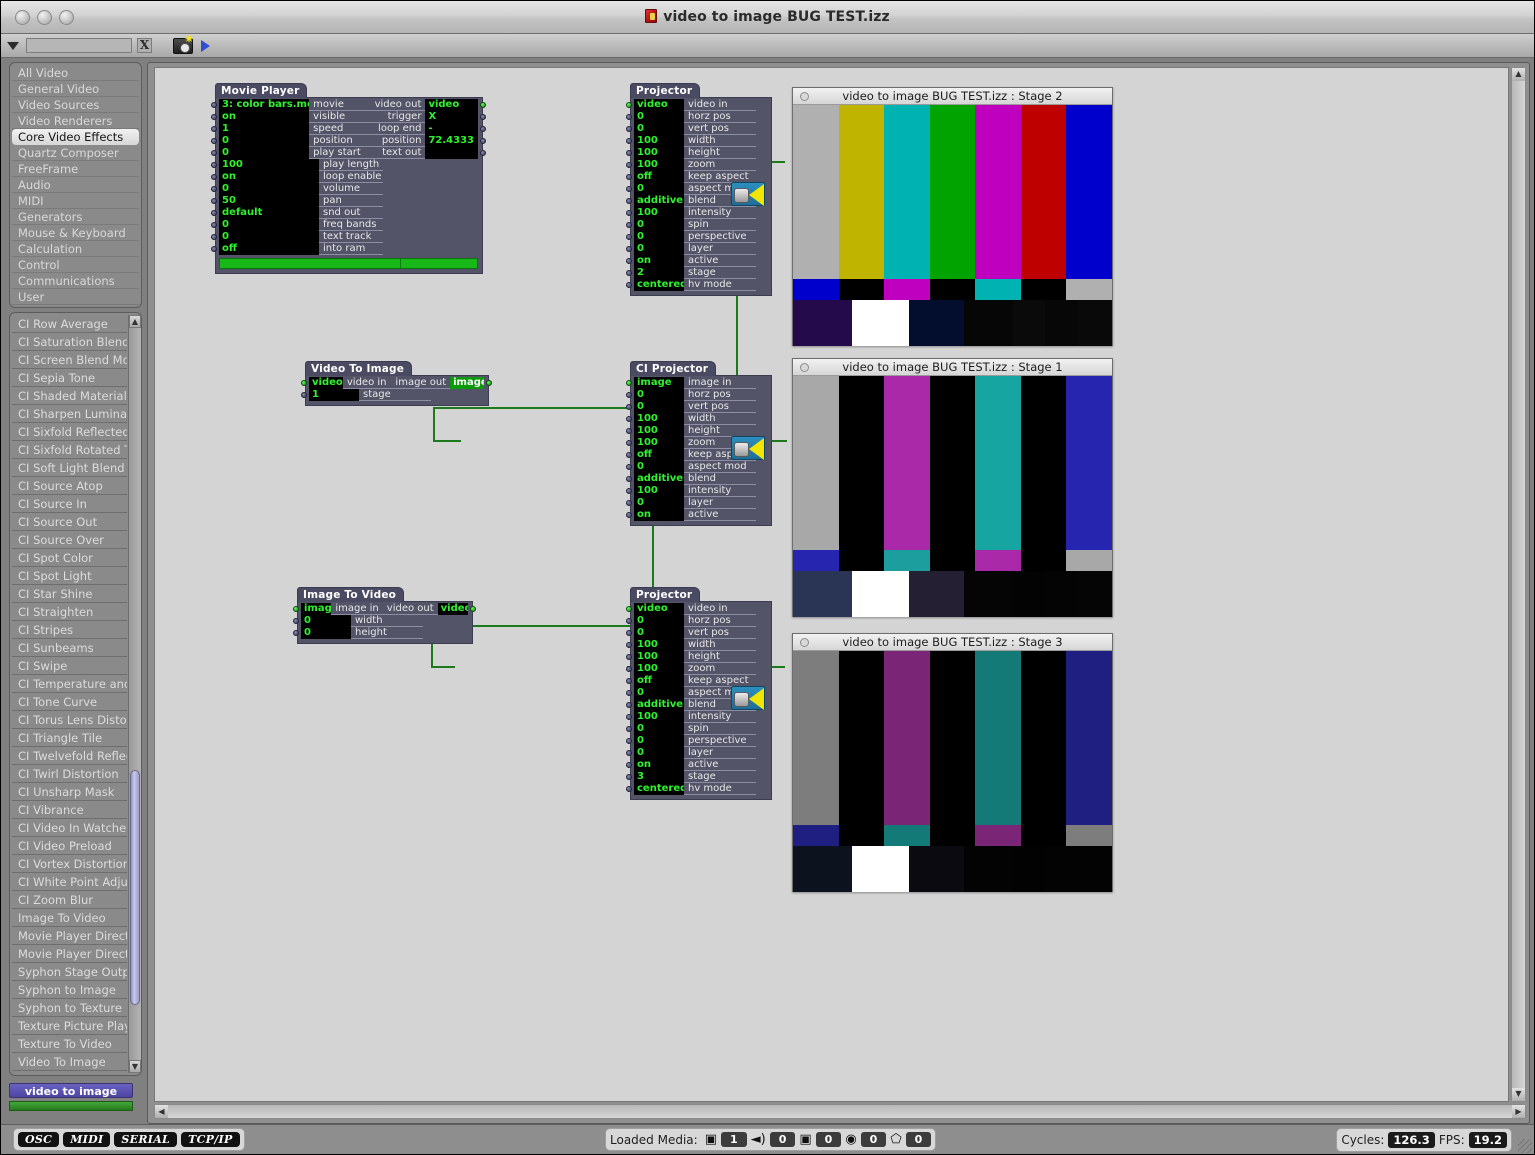  Describe the element at coordinates (79, 45) in the screenshot. I see `search-input` at that location.